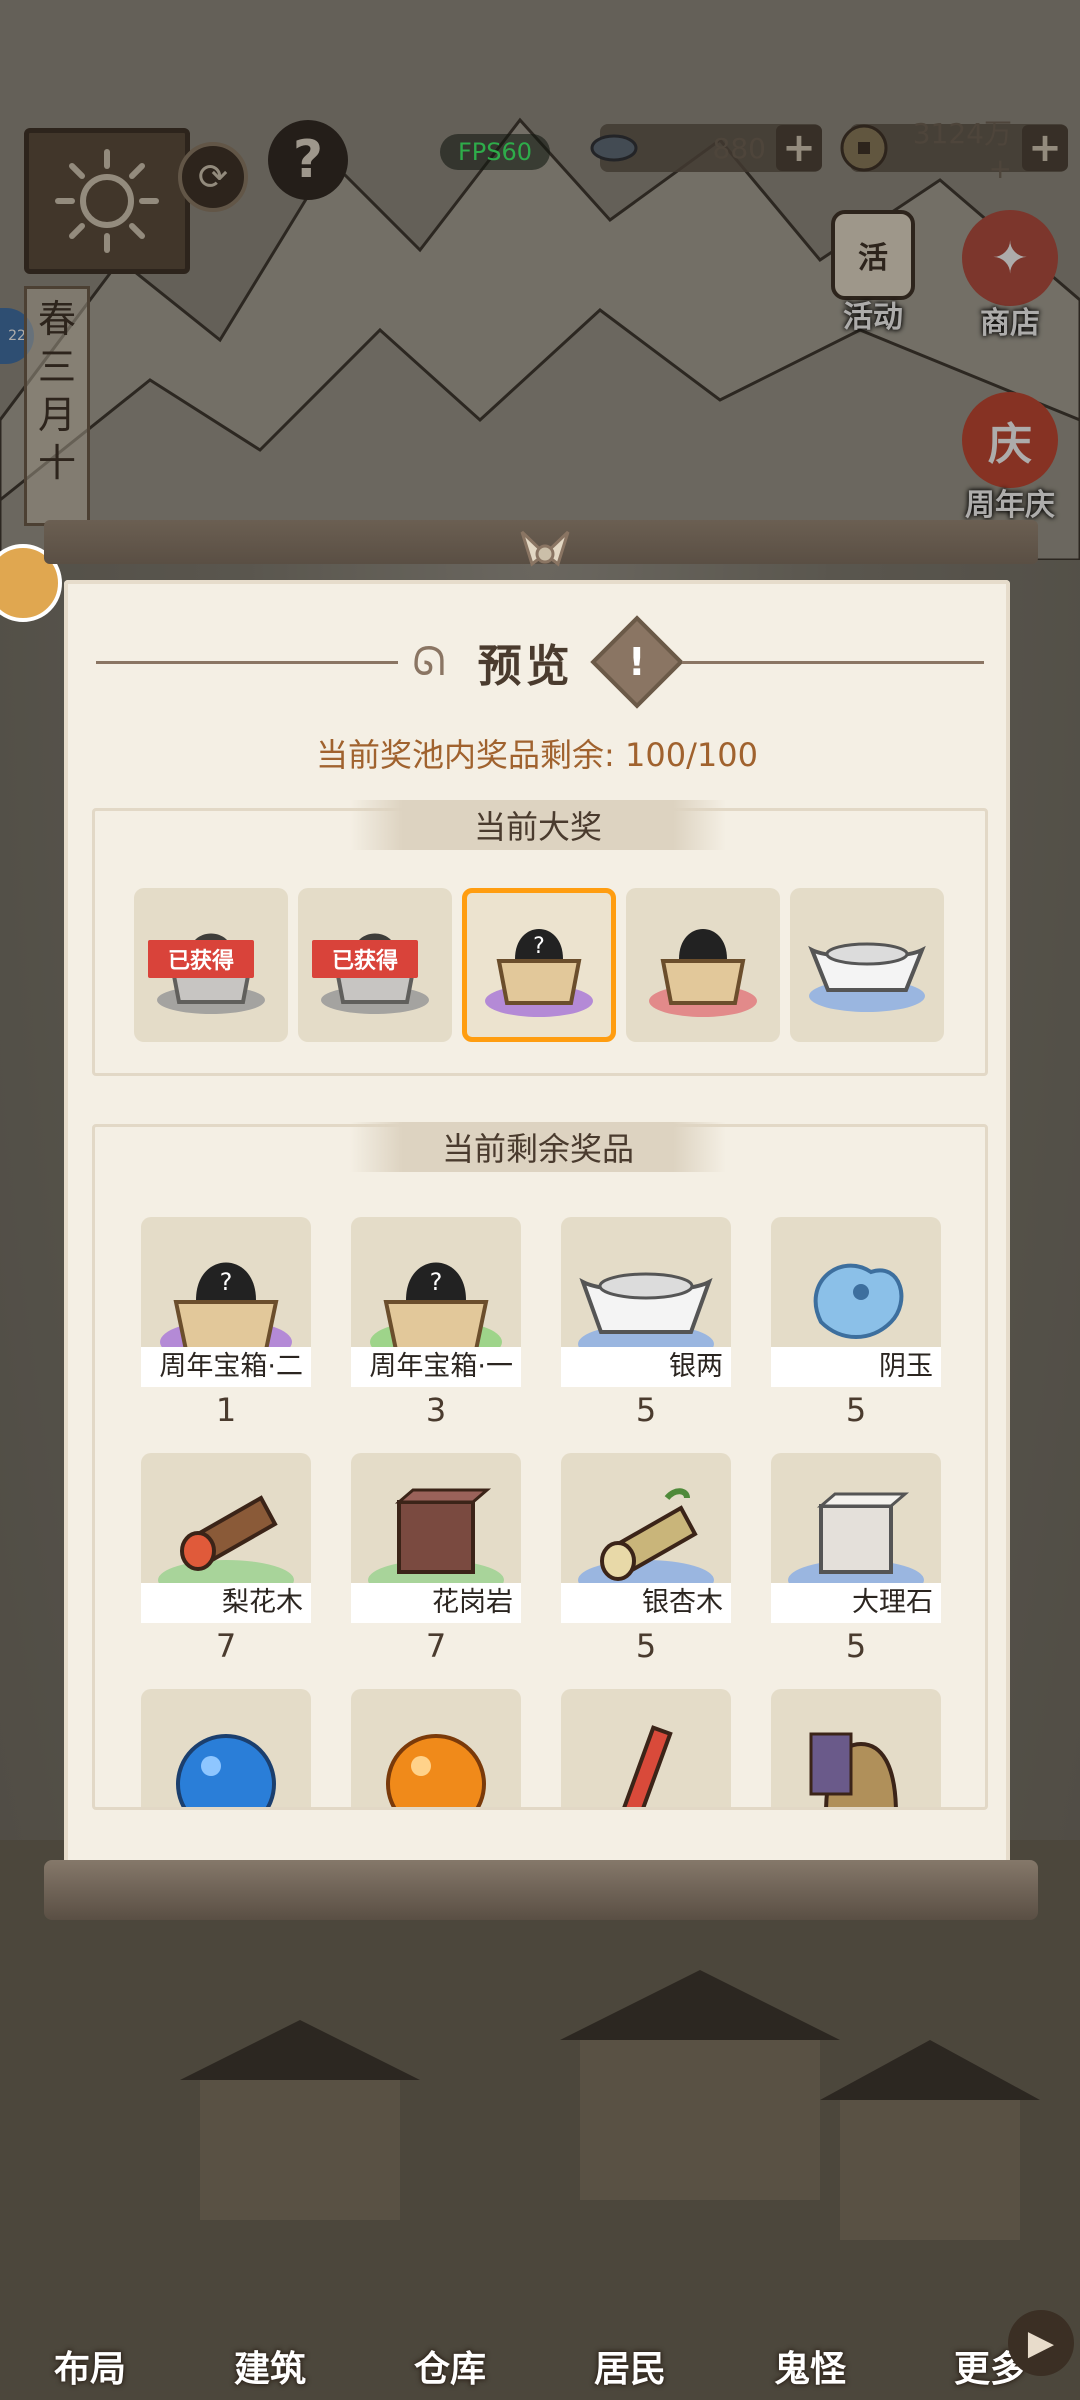  What do you see at coordinates (429, 662) in the screenshot?
I see `cloud-ornament-icon: ᘏ` at bounding box center [429, 662].